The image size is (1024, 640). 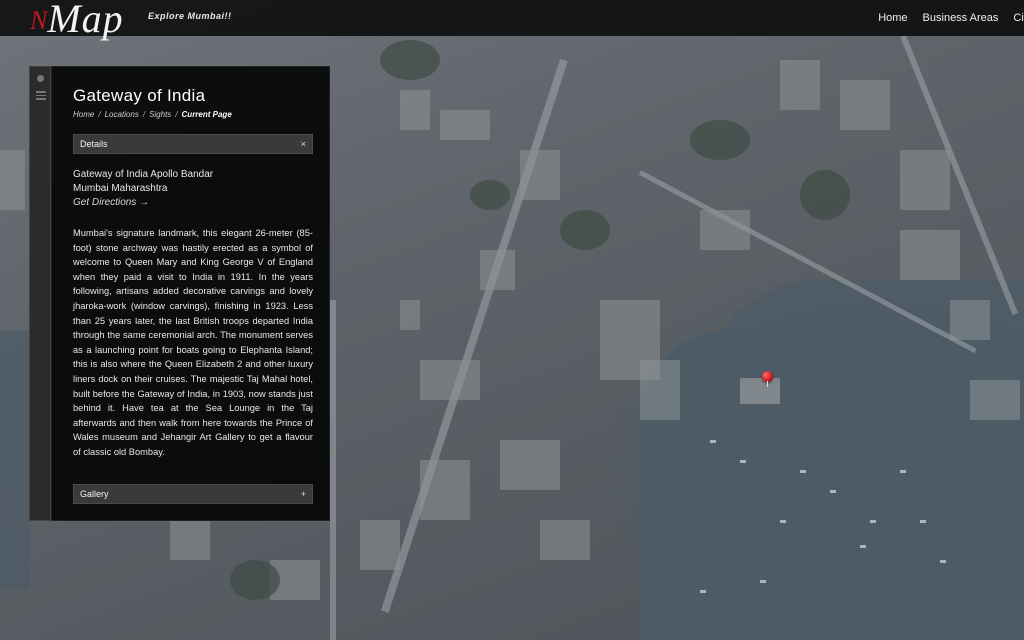 I want to click on logo-word: Map, so click(x=85, y=20).